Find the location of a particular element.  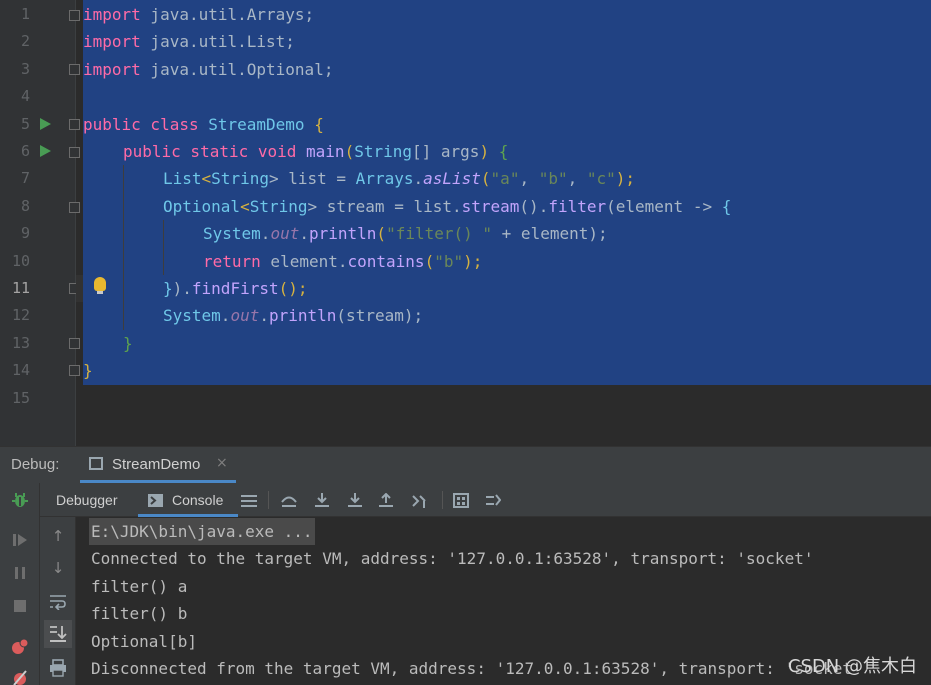

debug-sub-toolbar: Debugger Console is located at coordinates (485, 500).